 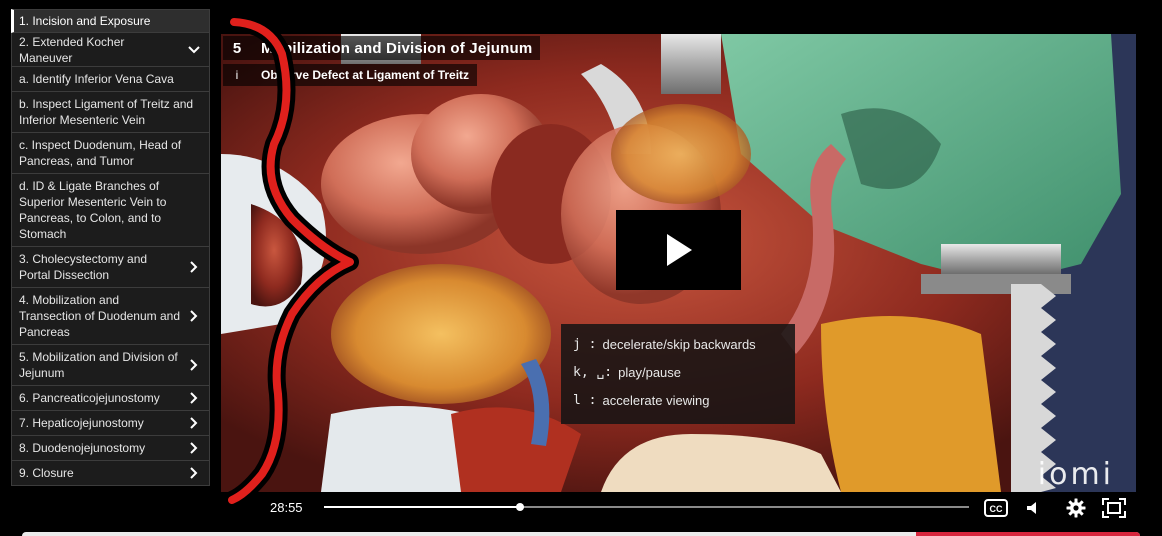 I want to click on player-controls: 28:55 CC, so click(x=678, y=508).